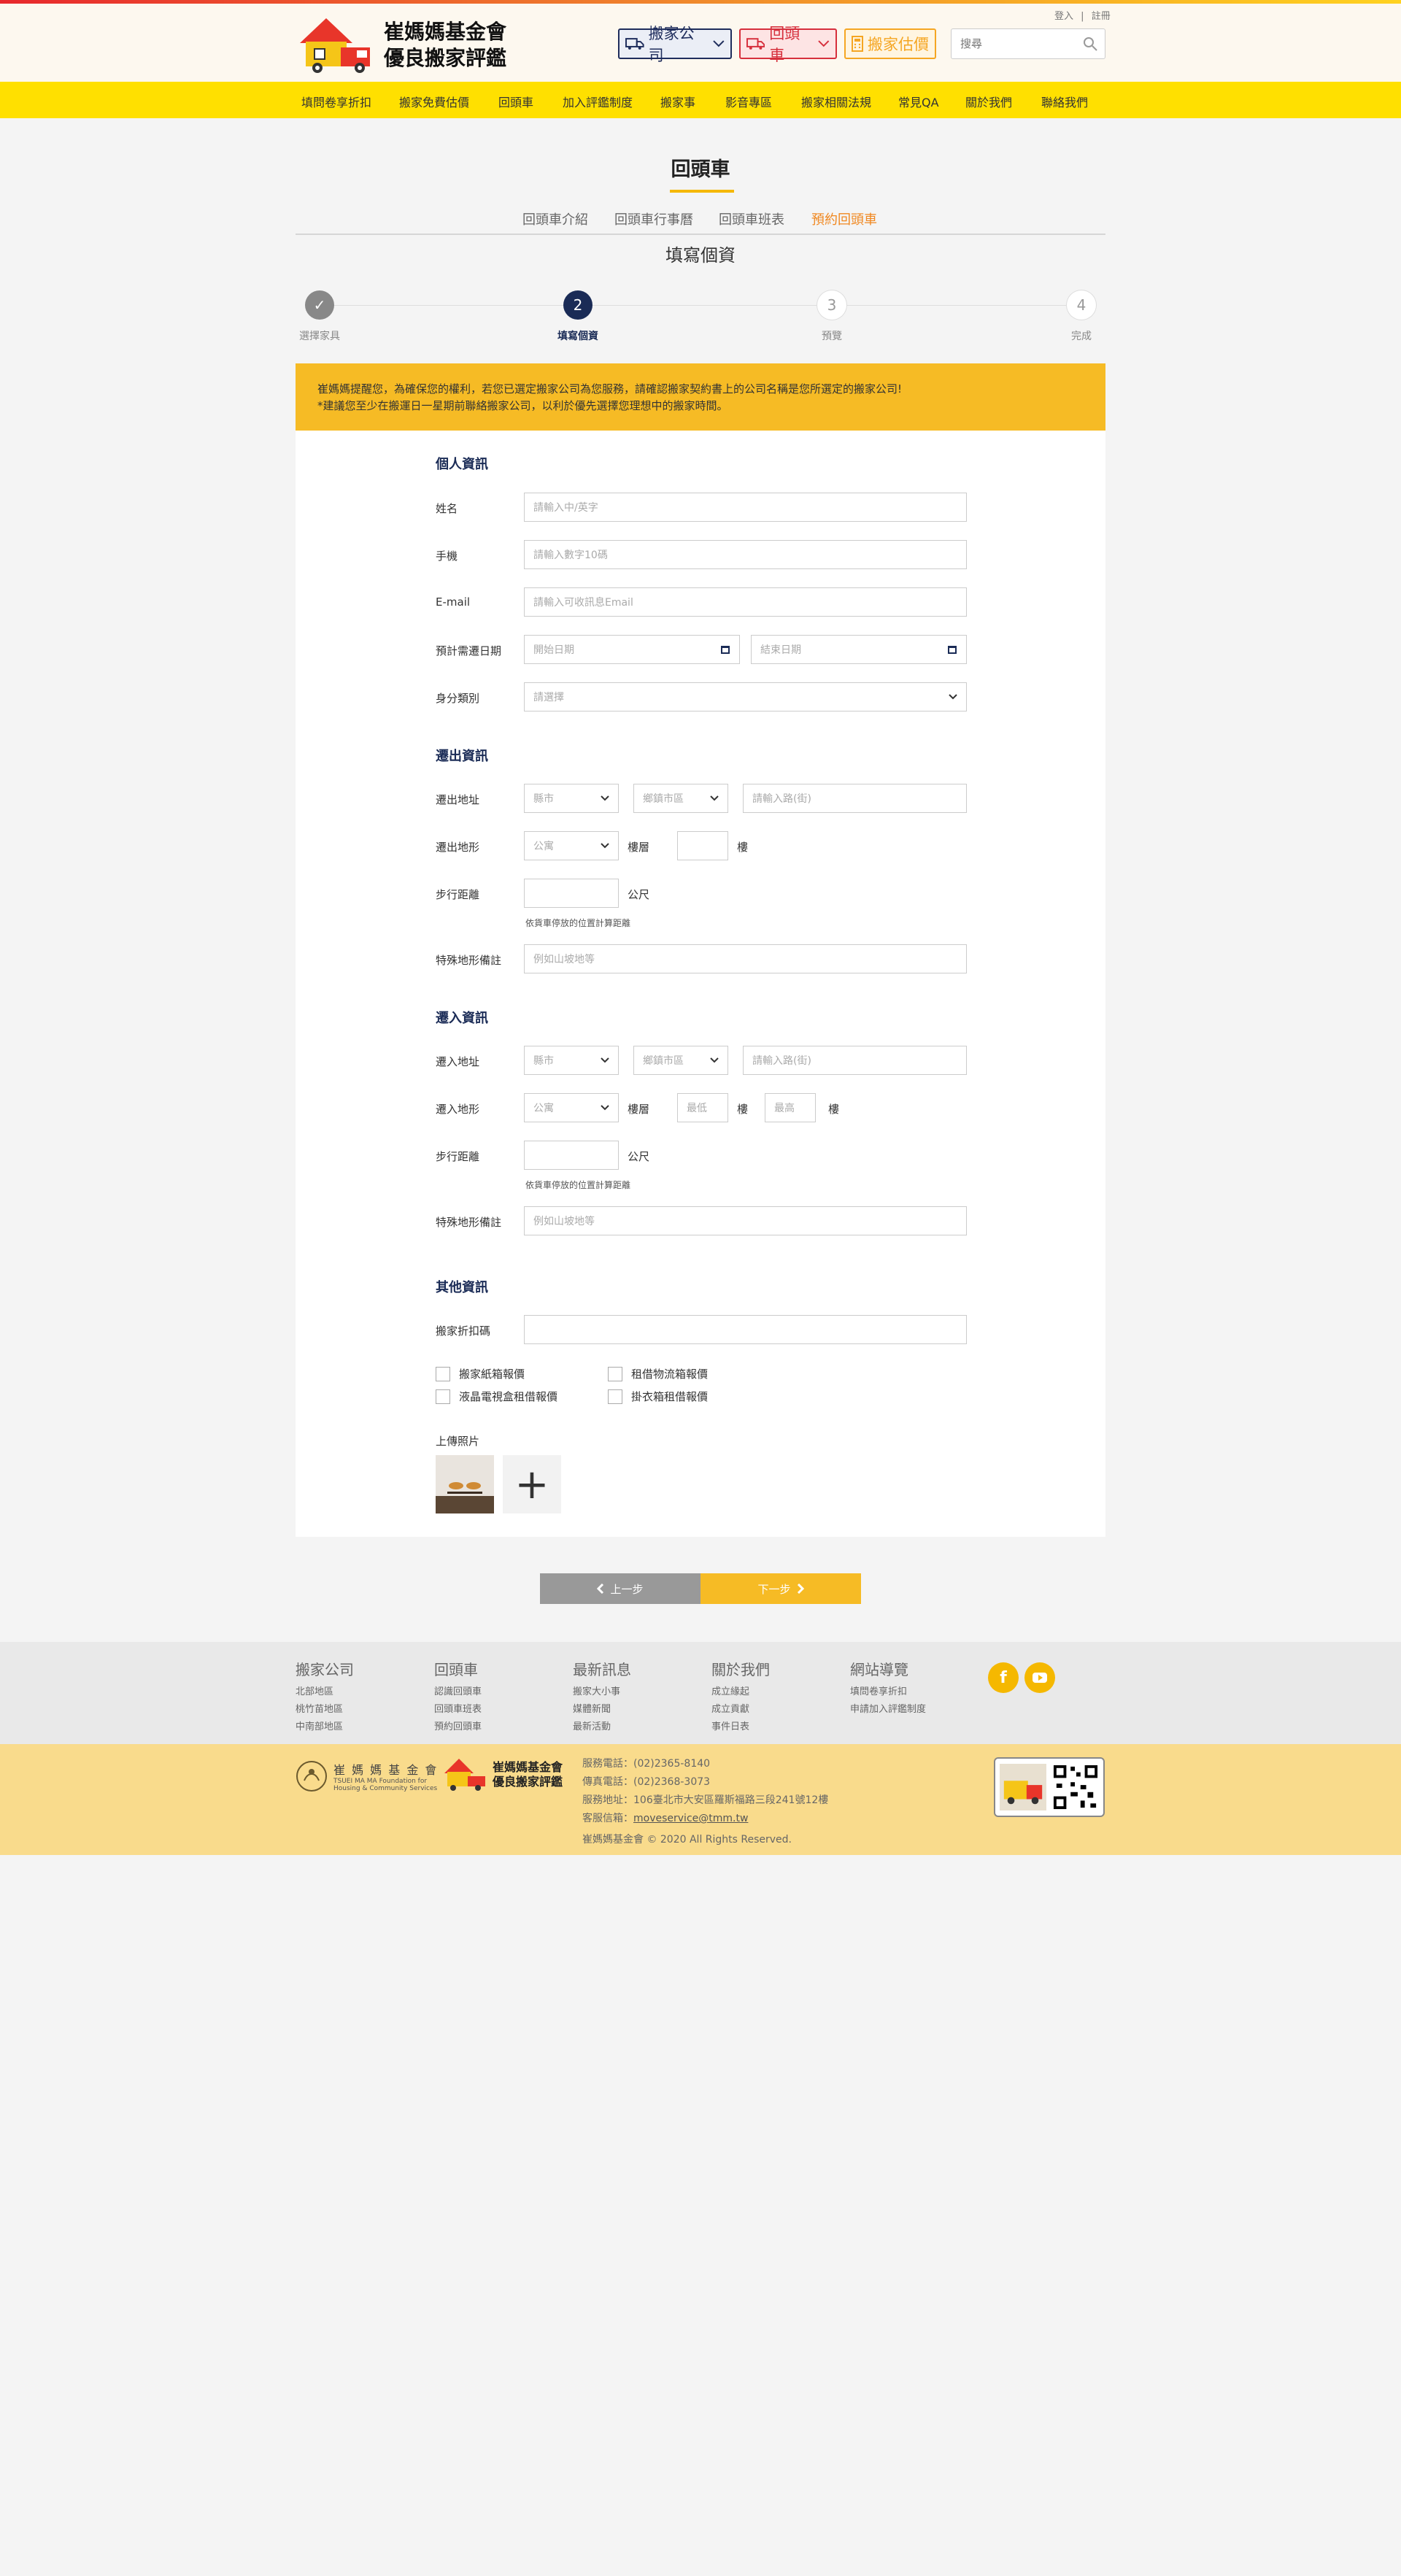 The width and height of the screenshot is (1401, 2576). Describe the element at coordinates (680, 1060) in the screenshot. I see `in-district-select: 鄉鎮市區` at that location.